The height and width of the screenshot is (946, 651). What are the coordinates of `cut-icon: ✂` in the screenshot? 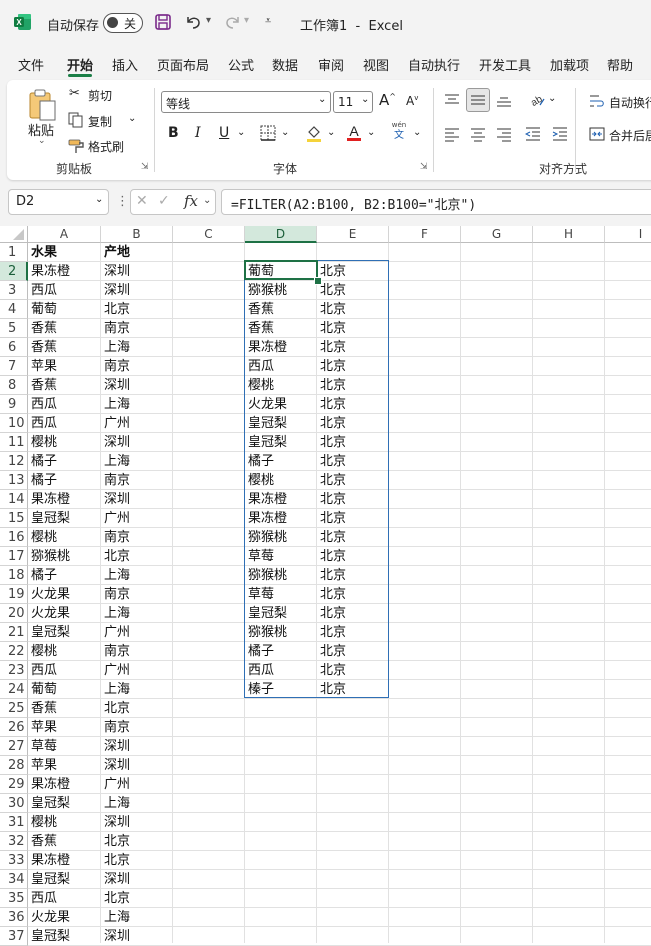 It's located at (74, 93).